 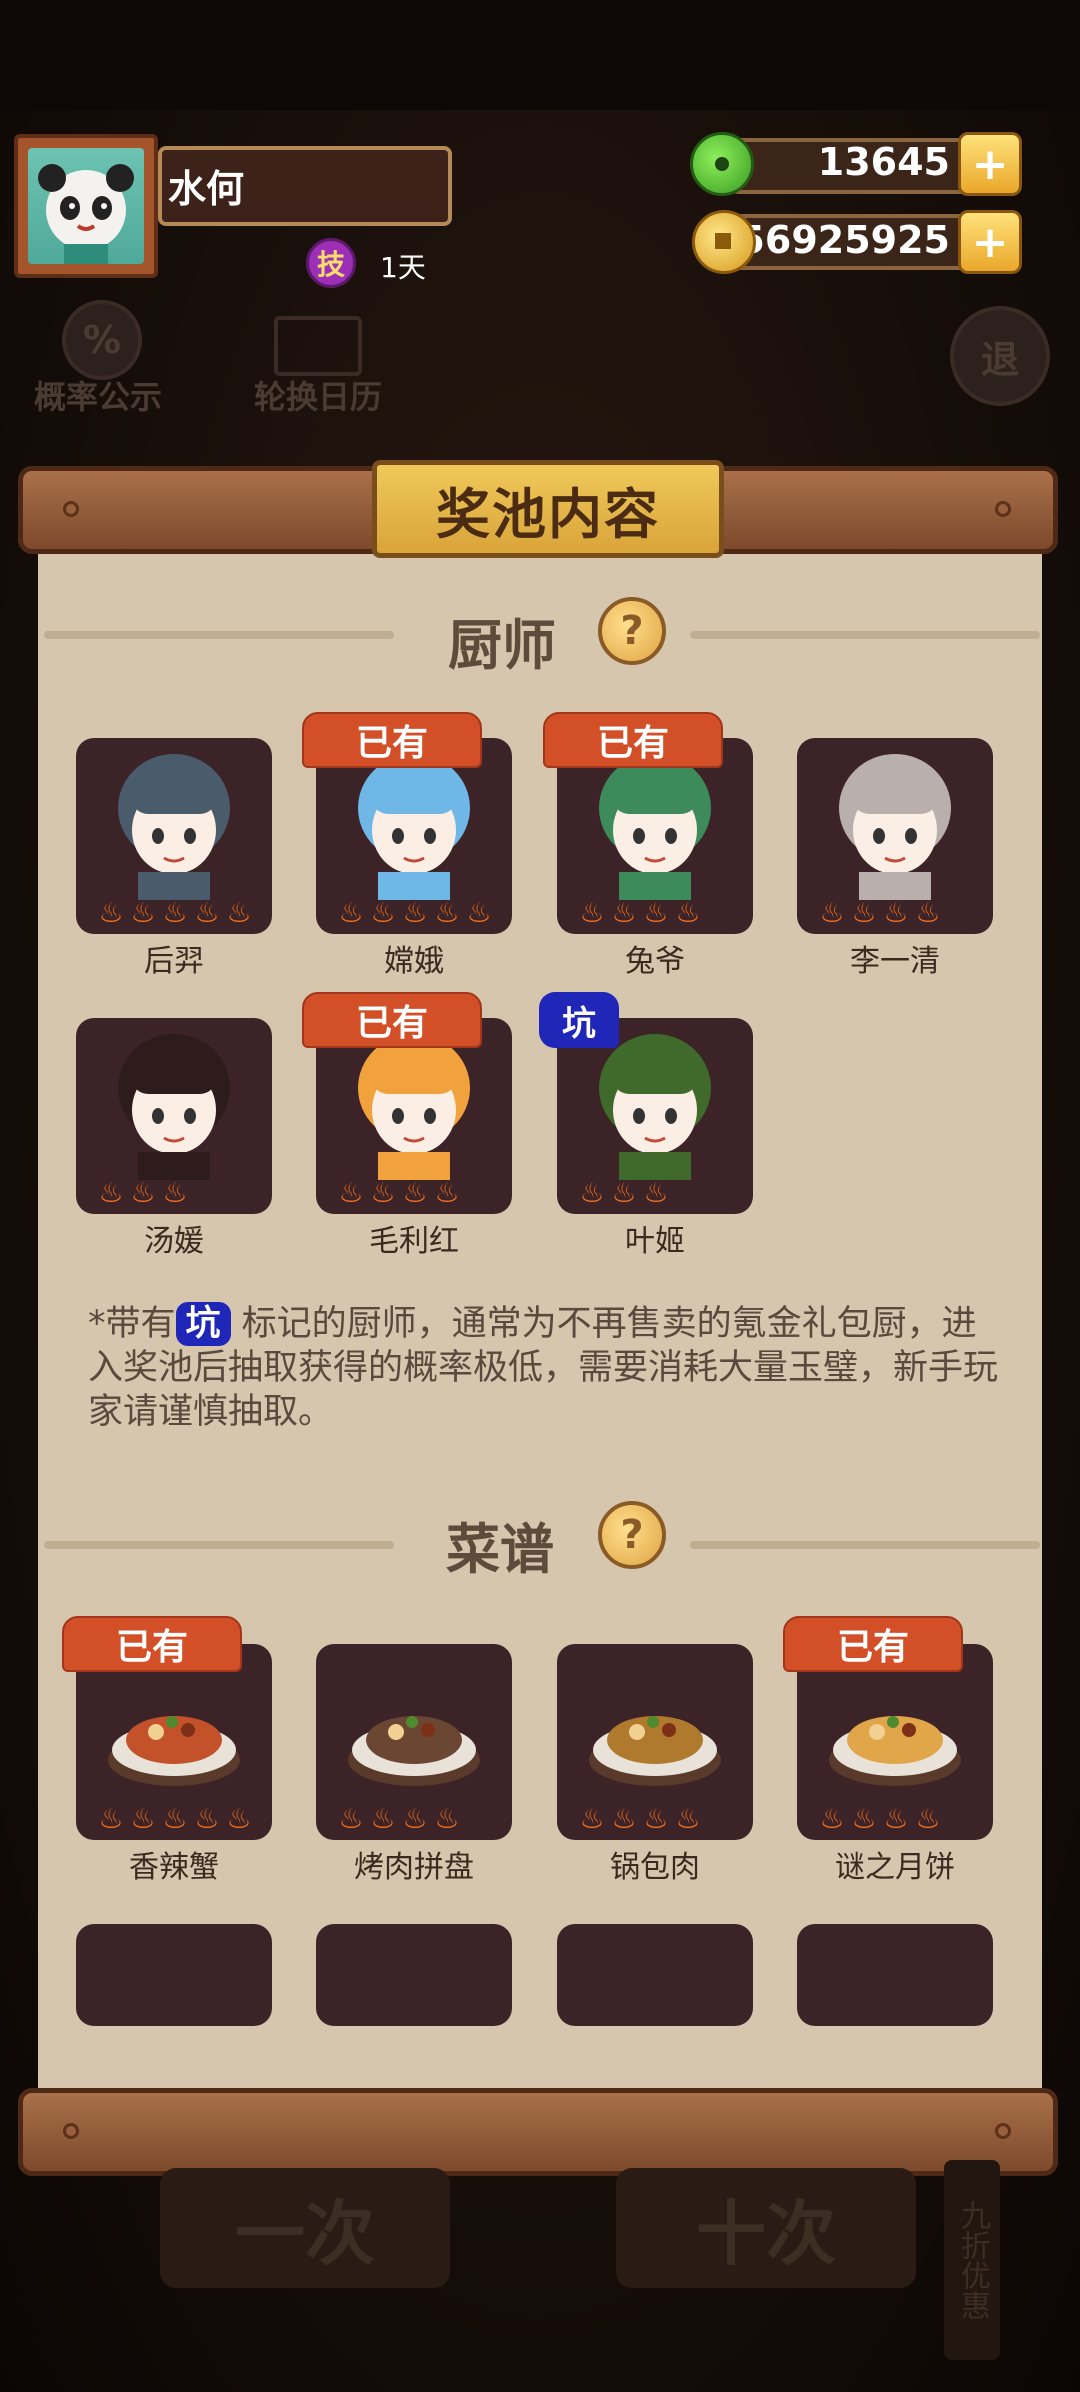 What do you see at coordinates (632, 1535) in the screenshot?
I see `recipe-help-icon: ?` at bounding box center [632, 1535].